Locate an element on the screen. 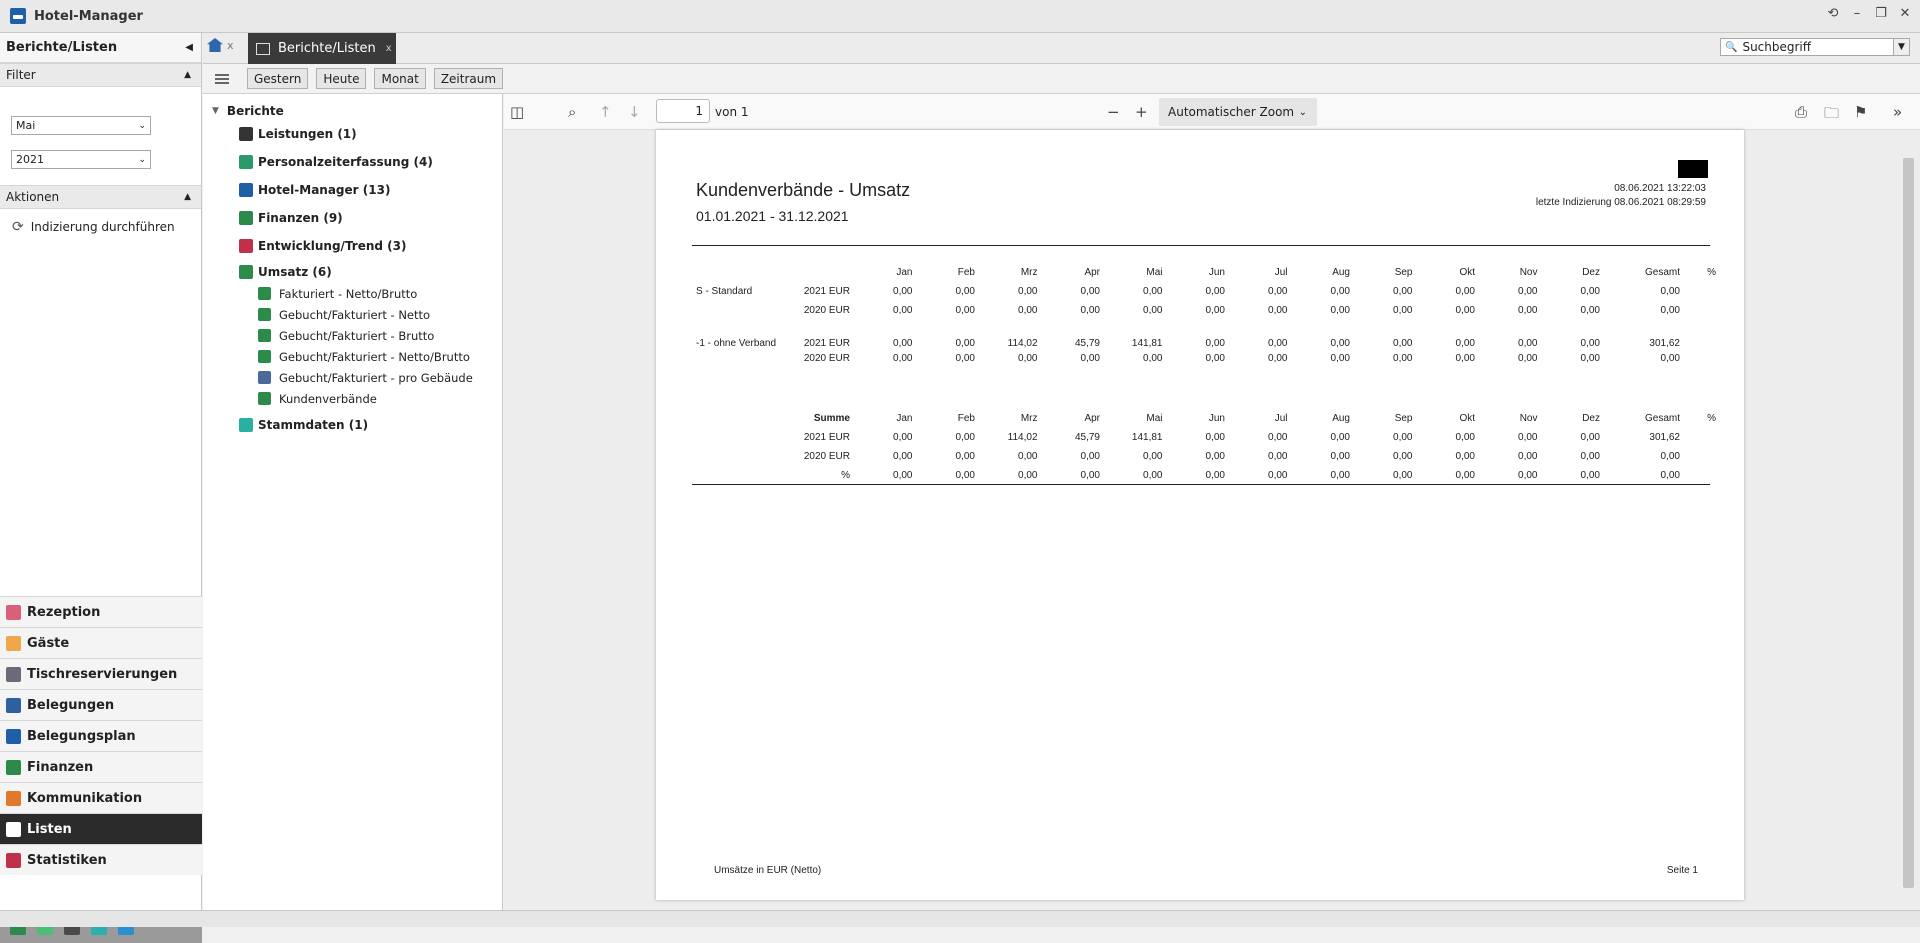  minimize-icon: – is located at coordinates (1857, 13).